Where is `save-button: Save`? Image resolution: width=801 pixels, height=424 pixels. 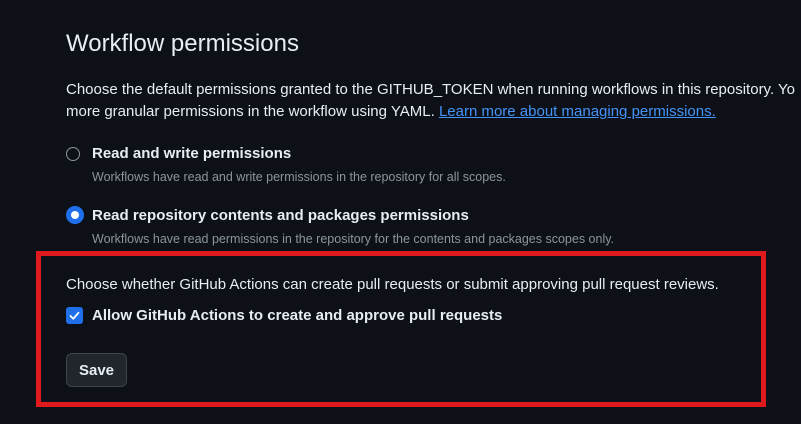
save-button: Save is located at coordinates (96, 370).